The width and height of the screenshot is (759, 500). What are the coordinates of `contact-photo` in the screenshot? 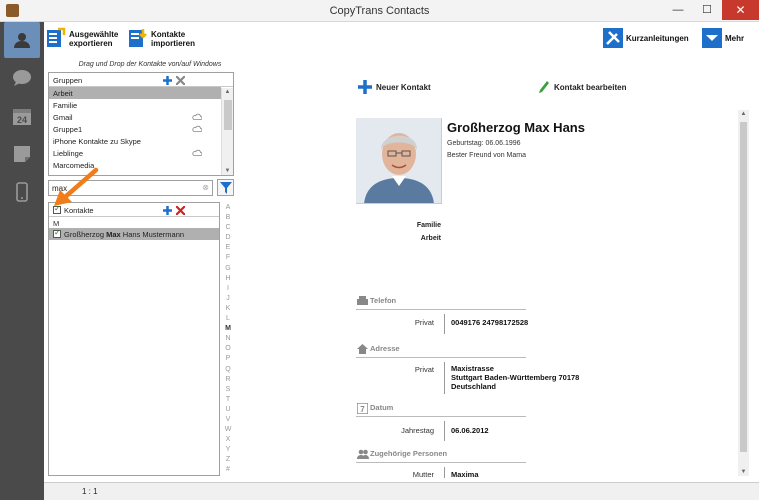 It's located at (399, 161).